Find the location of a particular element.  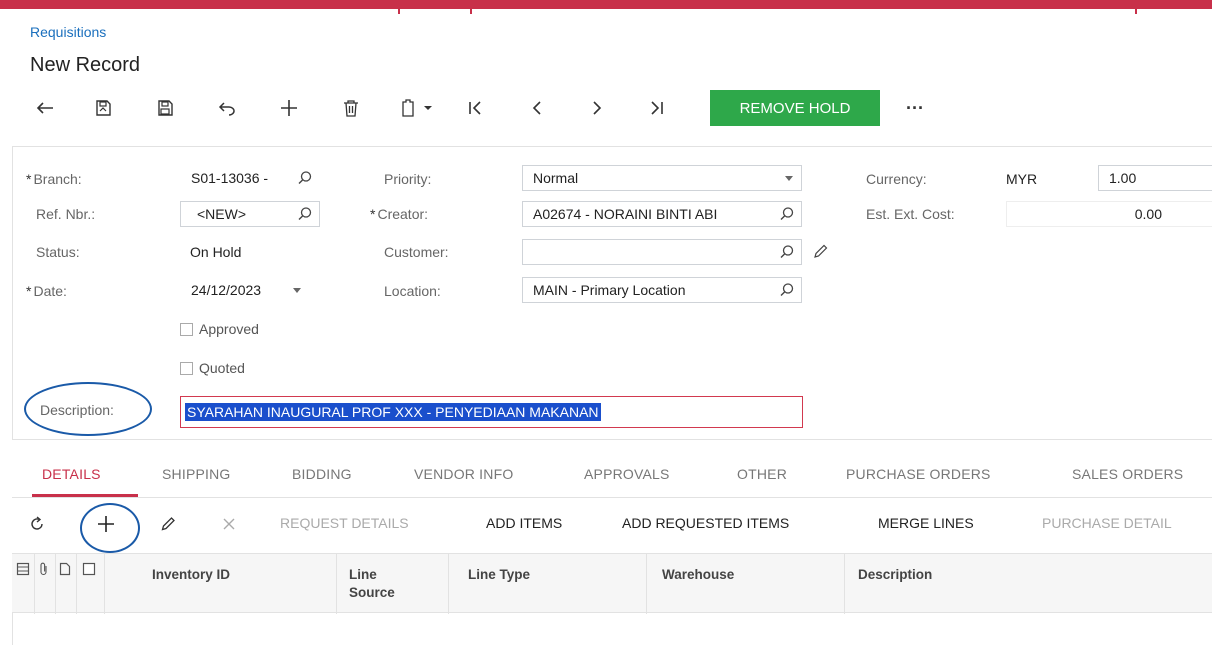

add-items-button: ADD ITEMS is located at coordinates (524, 523).